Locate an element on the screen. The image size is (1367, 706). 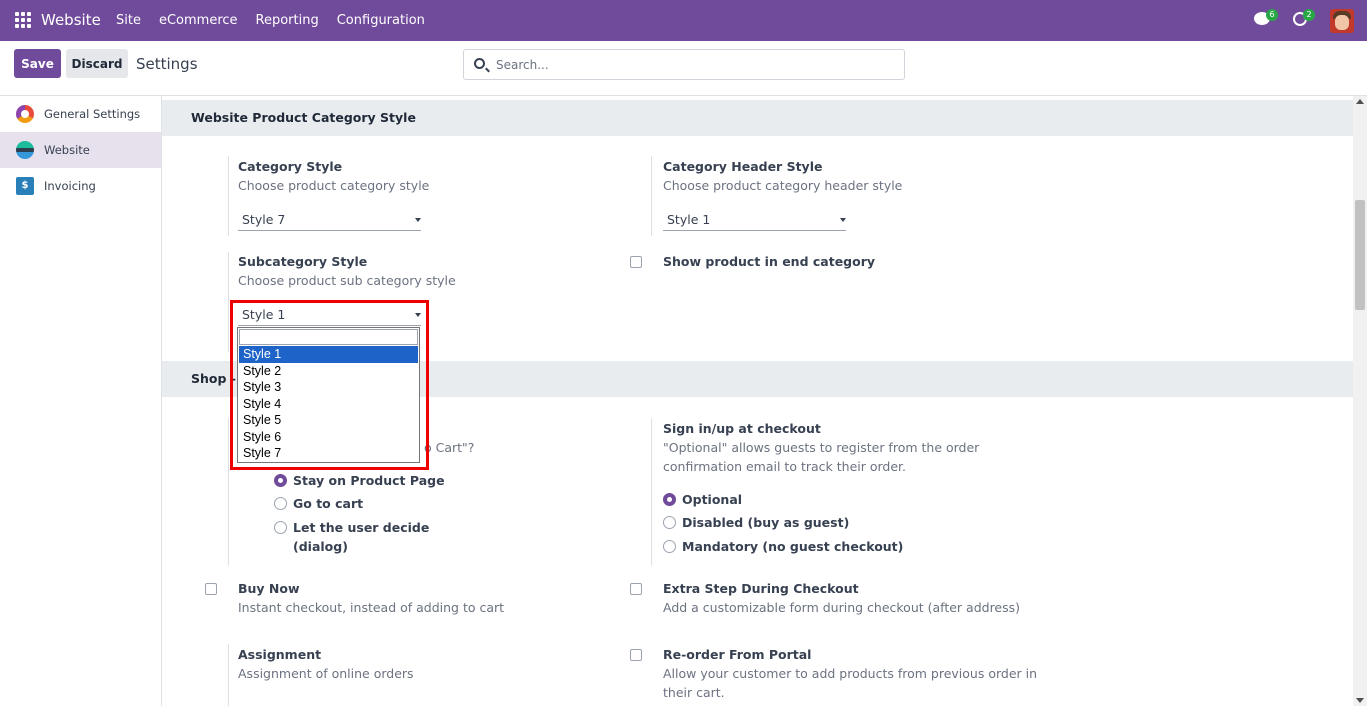
category-style-desc: Choose product category style is located at coordinates (334, 185).